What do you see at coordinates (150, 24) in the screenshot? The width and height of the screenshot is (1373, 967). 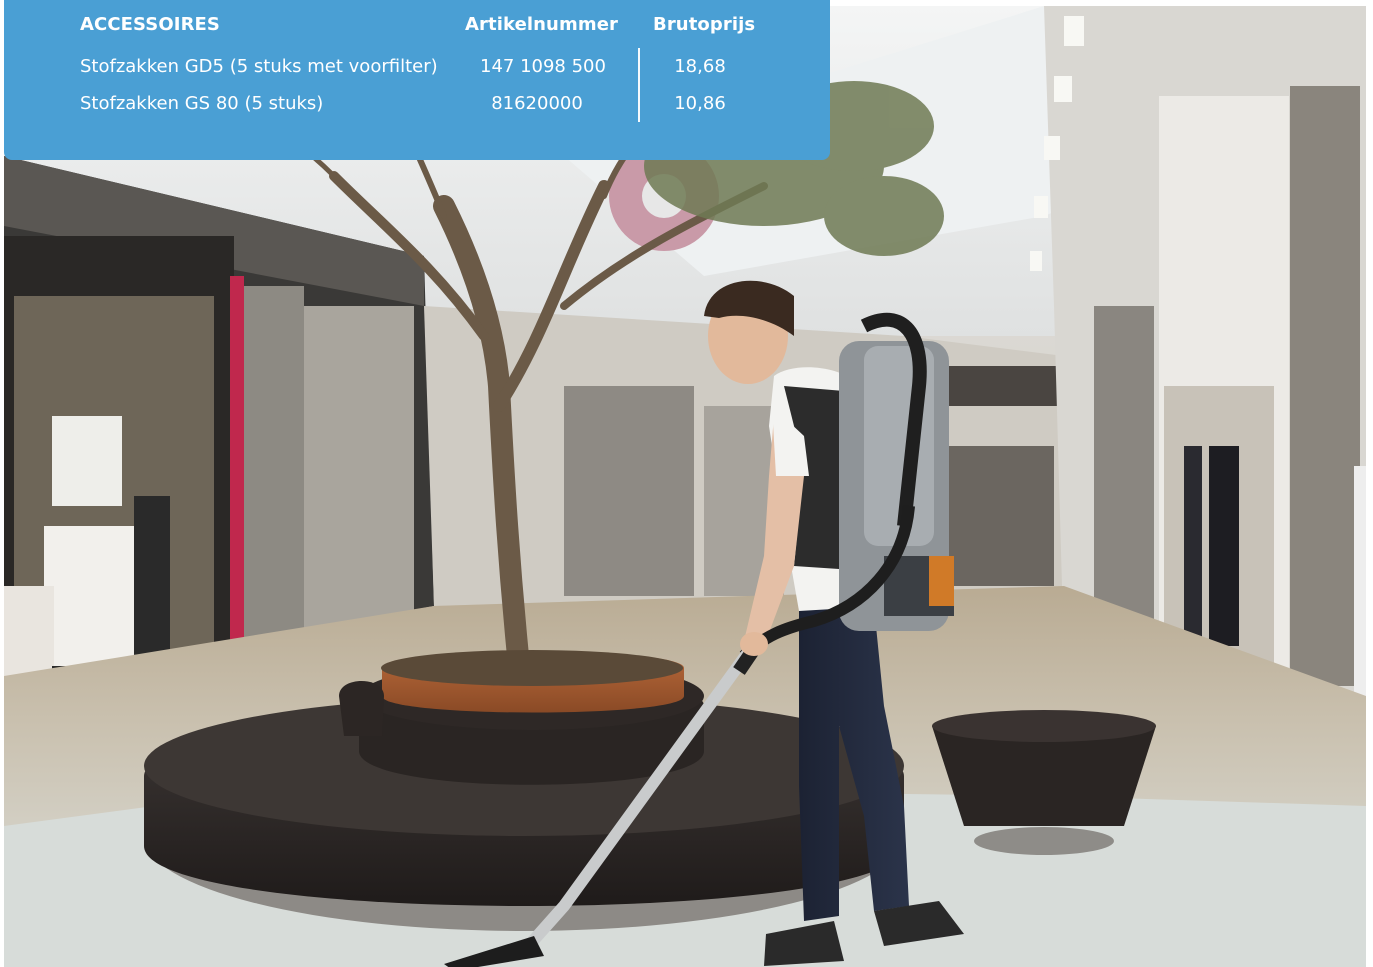 I see `header-accessories: ACCESSOIRES` at bounding box center [150, 24].